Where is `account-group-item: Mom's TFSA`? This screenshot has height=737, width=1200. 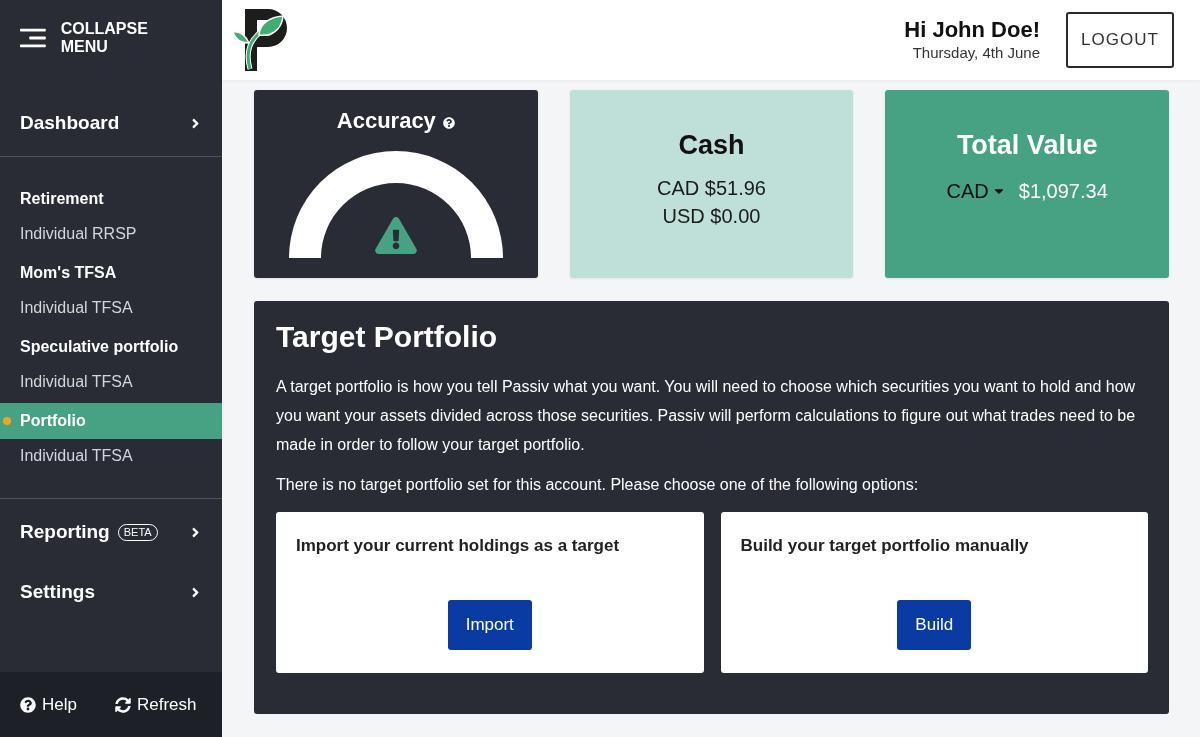
account-group-item: Mom's TFSA is located at coordinates (111, 273).